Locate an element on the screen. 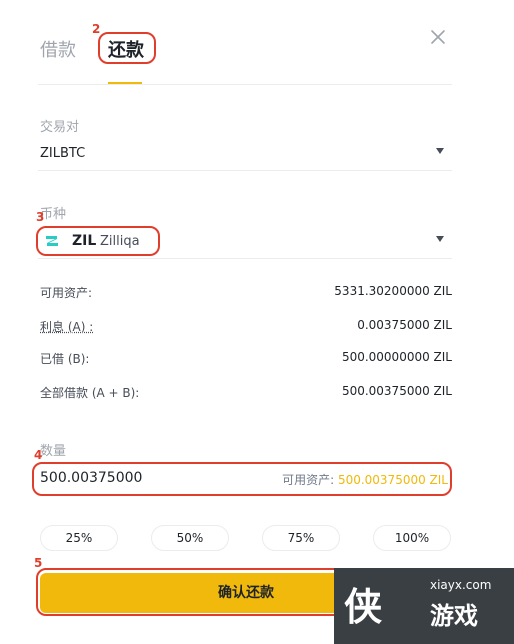 The height and width of the screenshot is (644, 514). percent-50-button: 50% is located at coordinates (190, 538).